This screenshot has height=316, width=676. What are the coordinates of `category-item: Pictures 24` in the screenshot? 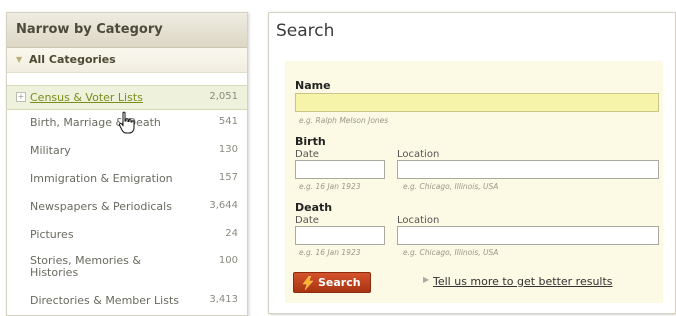 It's located at (127, 235).